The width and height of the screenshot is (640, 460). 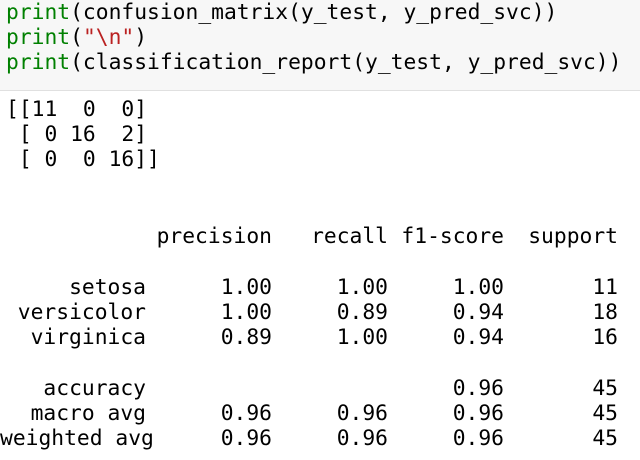 What do you see at coordinates (108, 37) in the screenshot?
I see `newline-string: "\n"` at bounding box center [108, 37].